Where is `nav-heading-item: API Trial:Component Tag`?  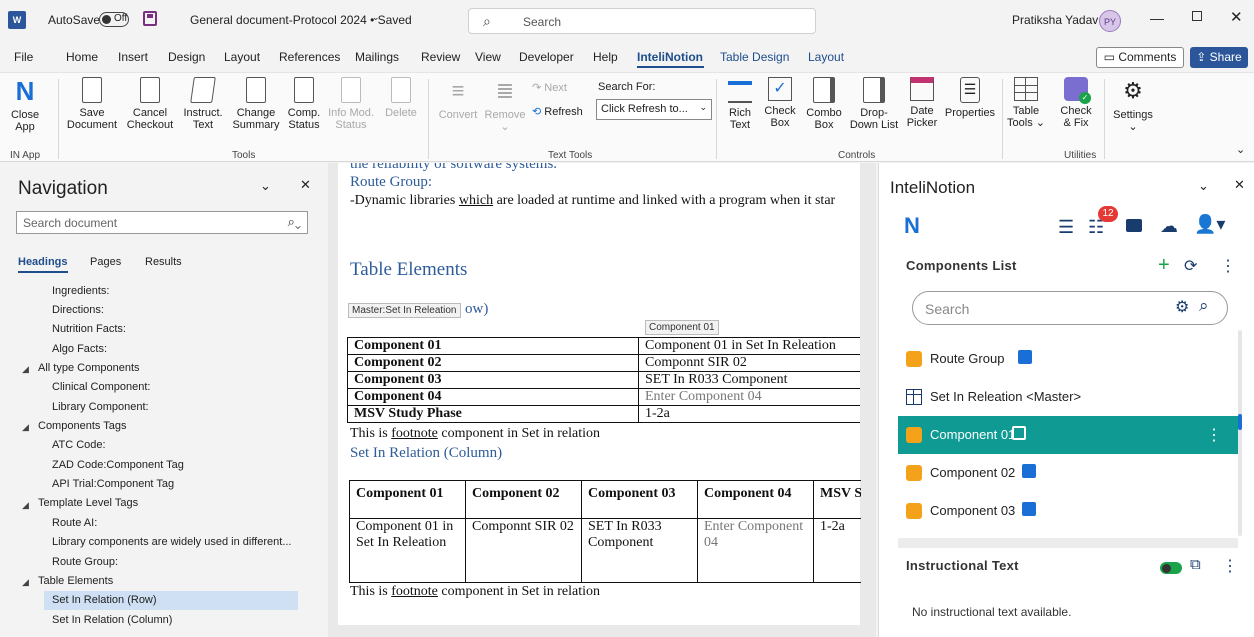 nav-heading-item: API Trial:Component Tag is located at coordinates (113, 484).